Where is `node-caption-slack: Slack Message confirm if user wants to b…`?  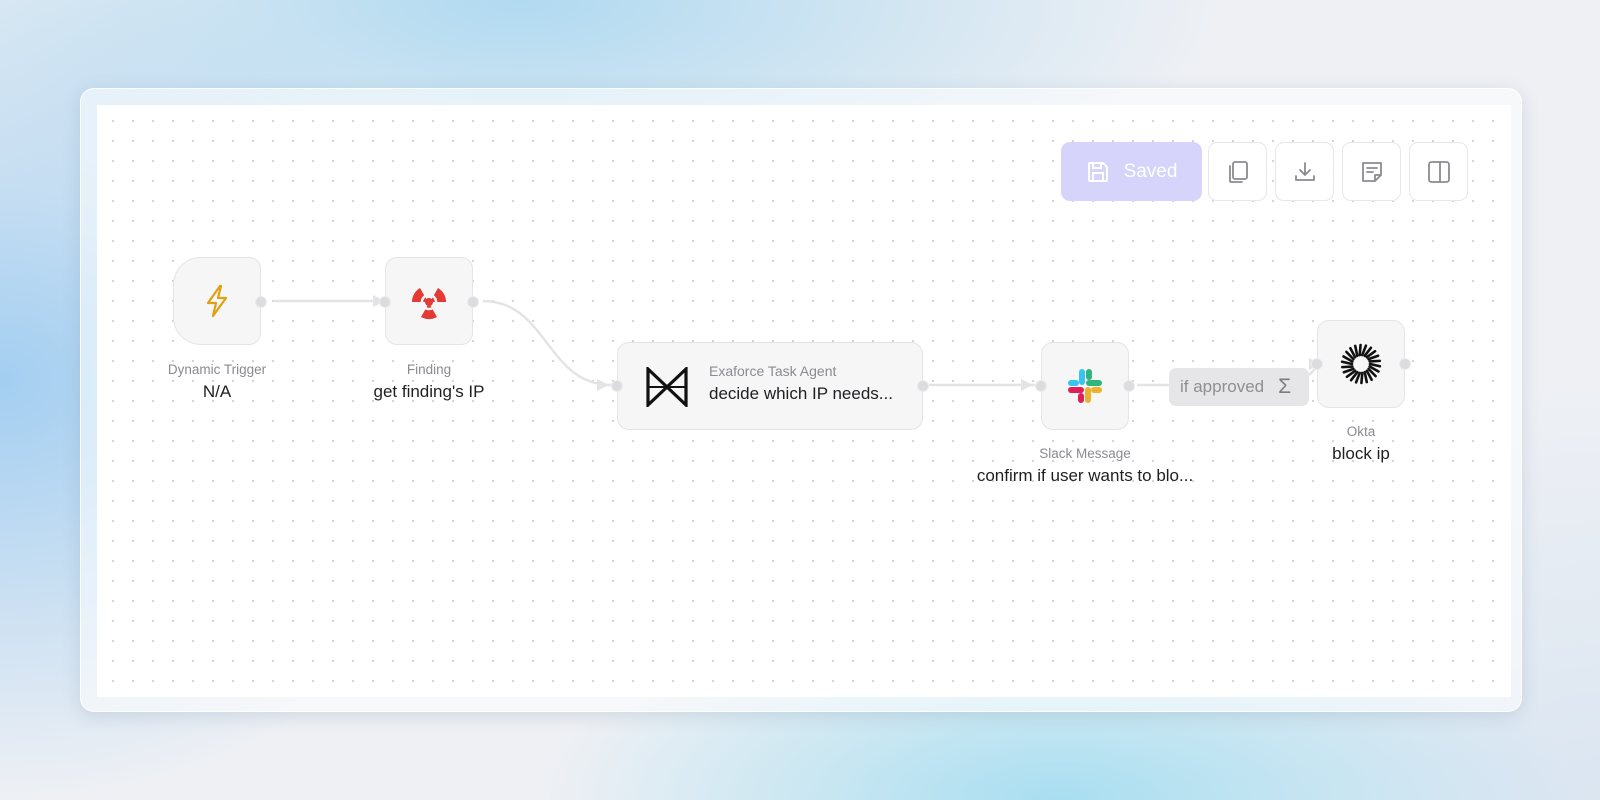
node-caption-slack: Slack Message confirm if user wants to b… is located at coordinates (1085, 466).